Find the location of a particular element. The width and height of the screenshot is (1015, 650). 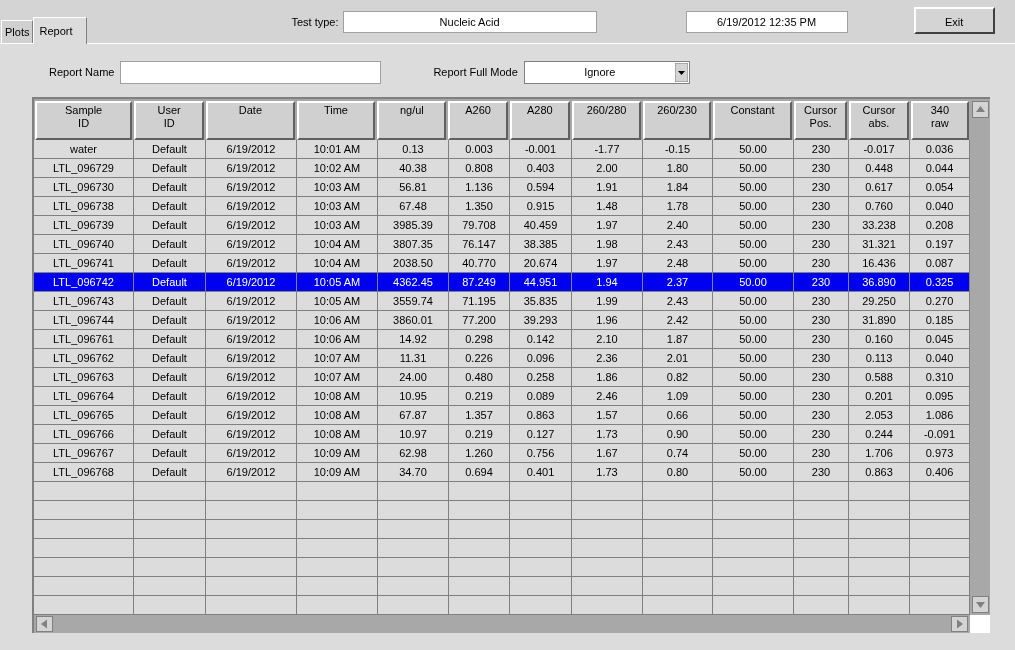

table-row: LTL_096761 Default 6/19/2012 10:06 AM 14.92 0.298 0.142 2.10 1.87 50.00 230 0.160 0.045 is located at coordinates (502, 339).